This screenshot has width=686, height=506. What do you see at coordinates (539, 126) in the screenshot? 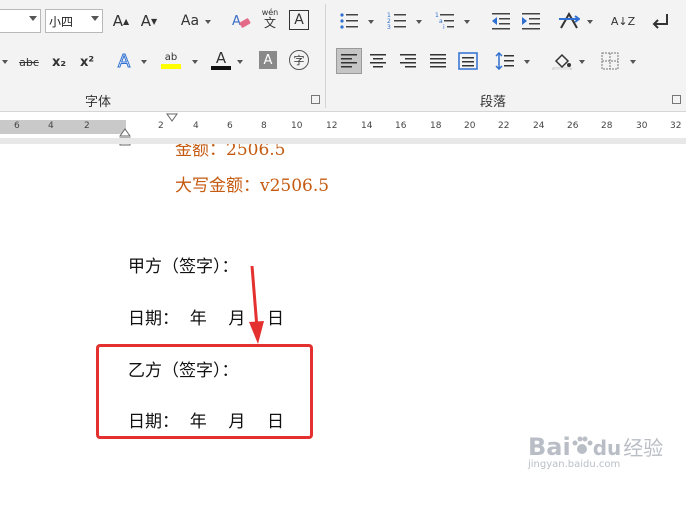
I see `ruler-number: 24` at bounding box center [539, 126].